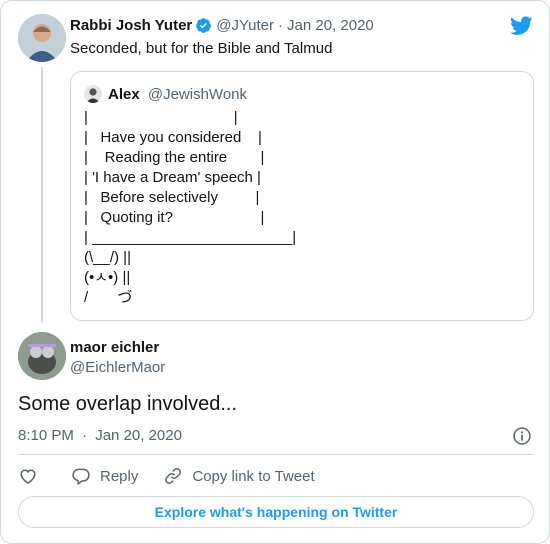 The image size is (550, 544). What do you see at coordinates (161, 117) in the screenshot?
I see `quoted-text-line: | |` at bounding box center [161, 117].